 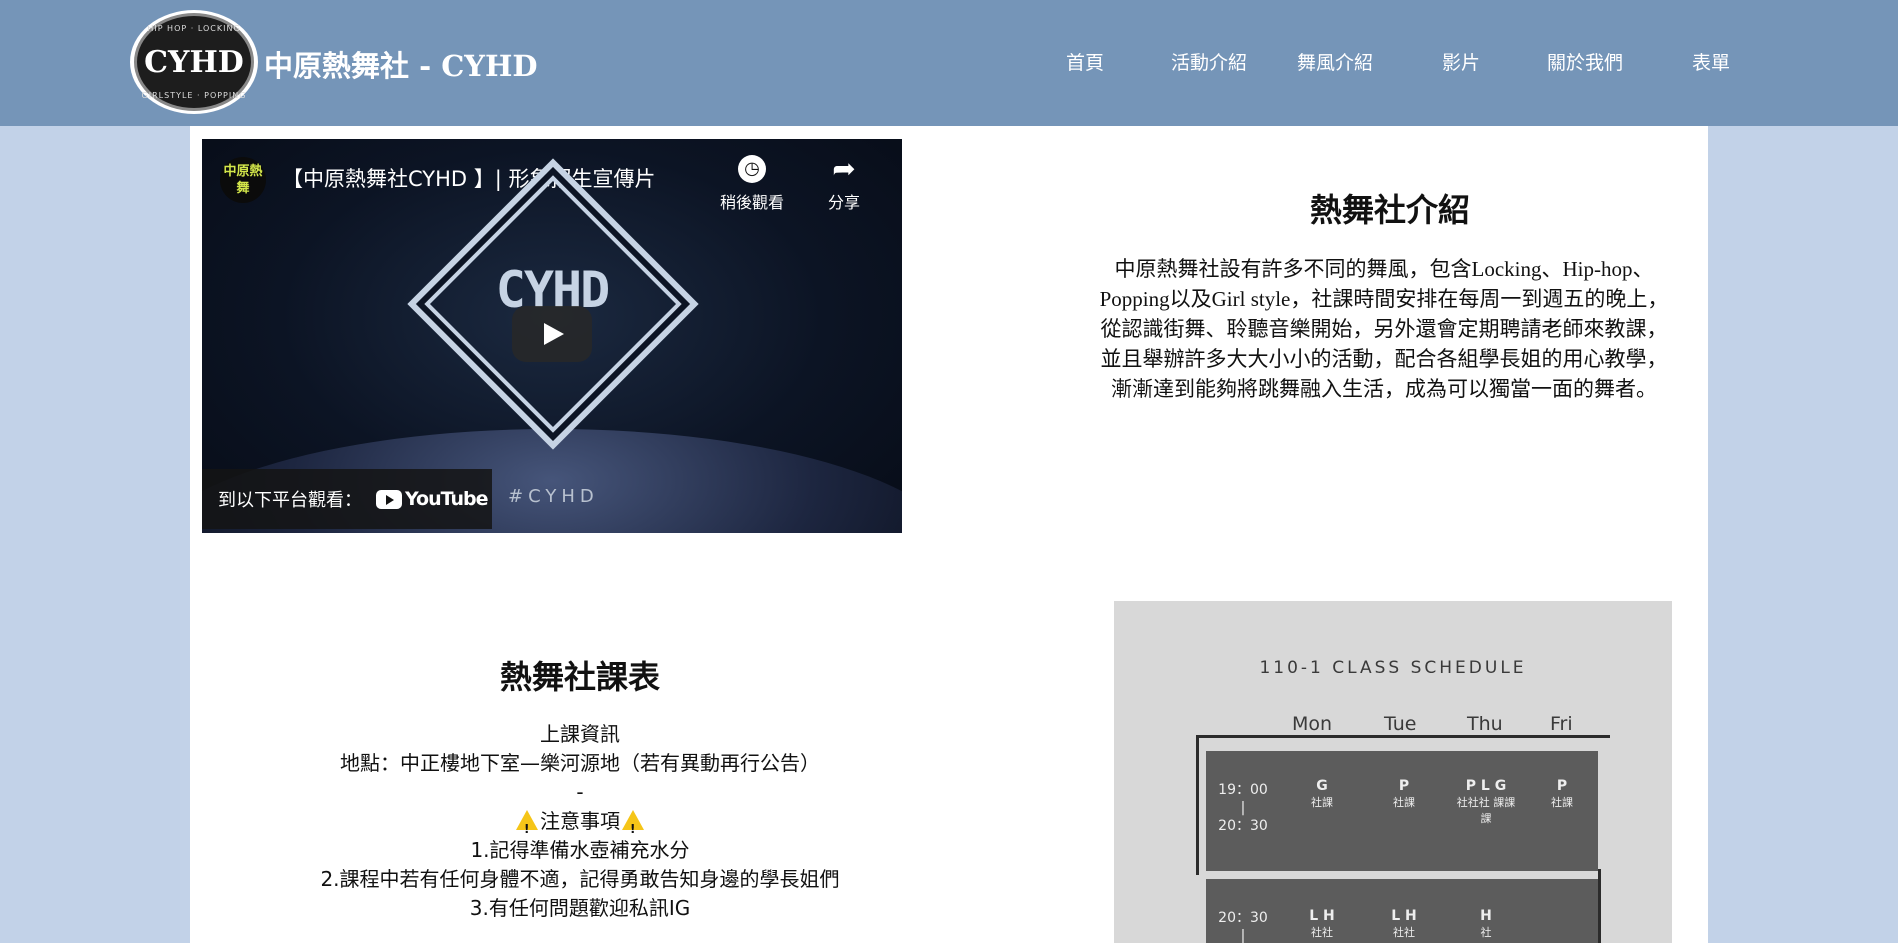 What do you see at coordinates (1585, 61) in the screenshot?
I see `nav-item-about-us: 關於我們` at bounding box center [1585, 61].